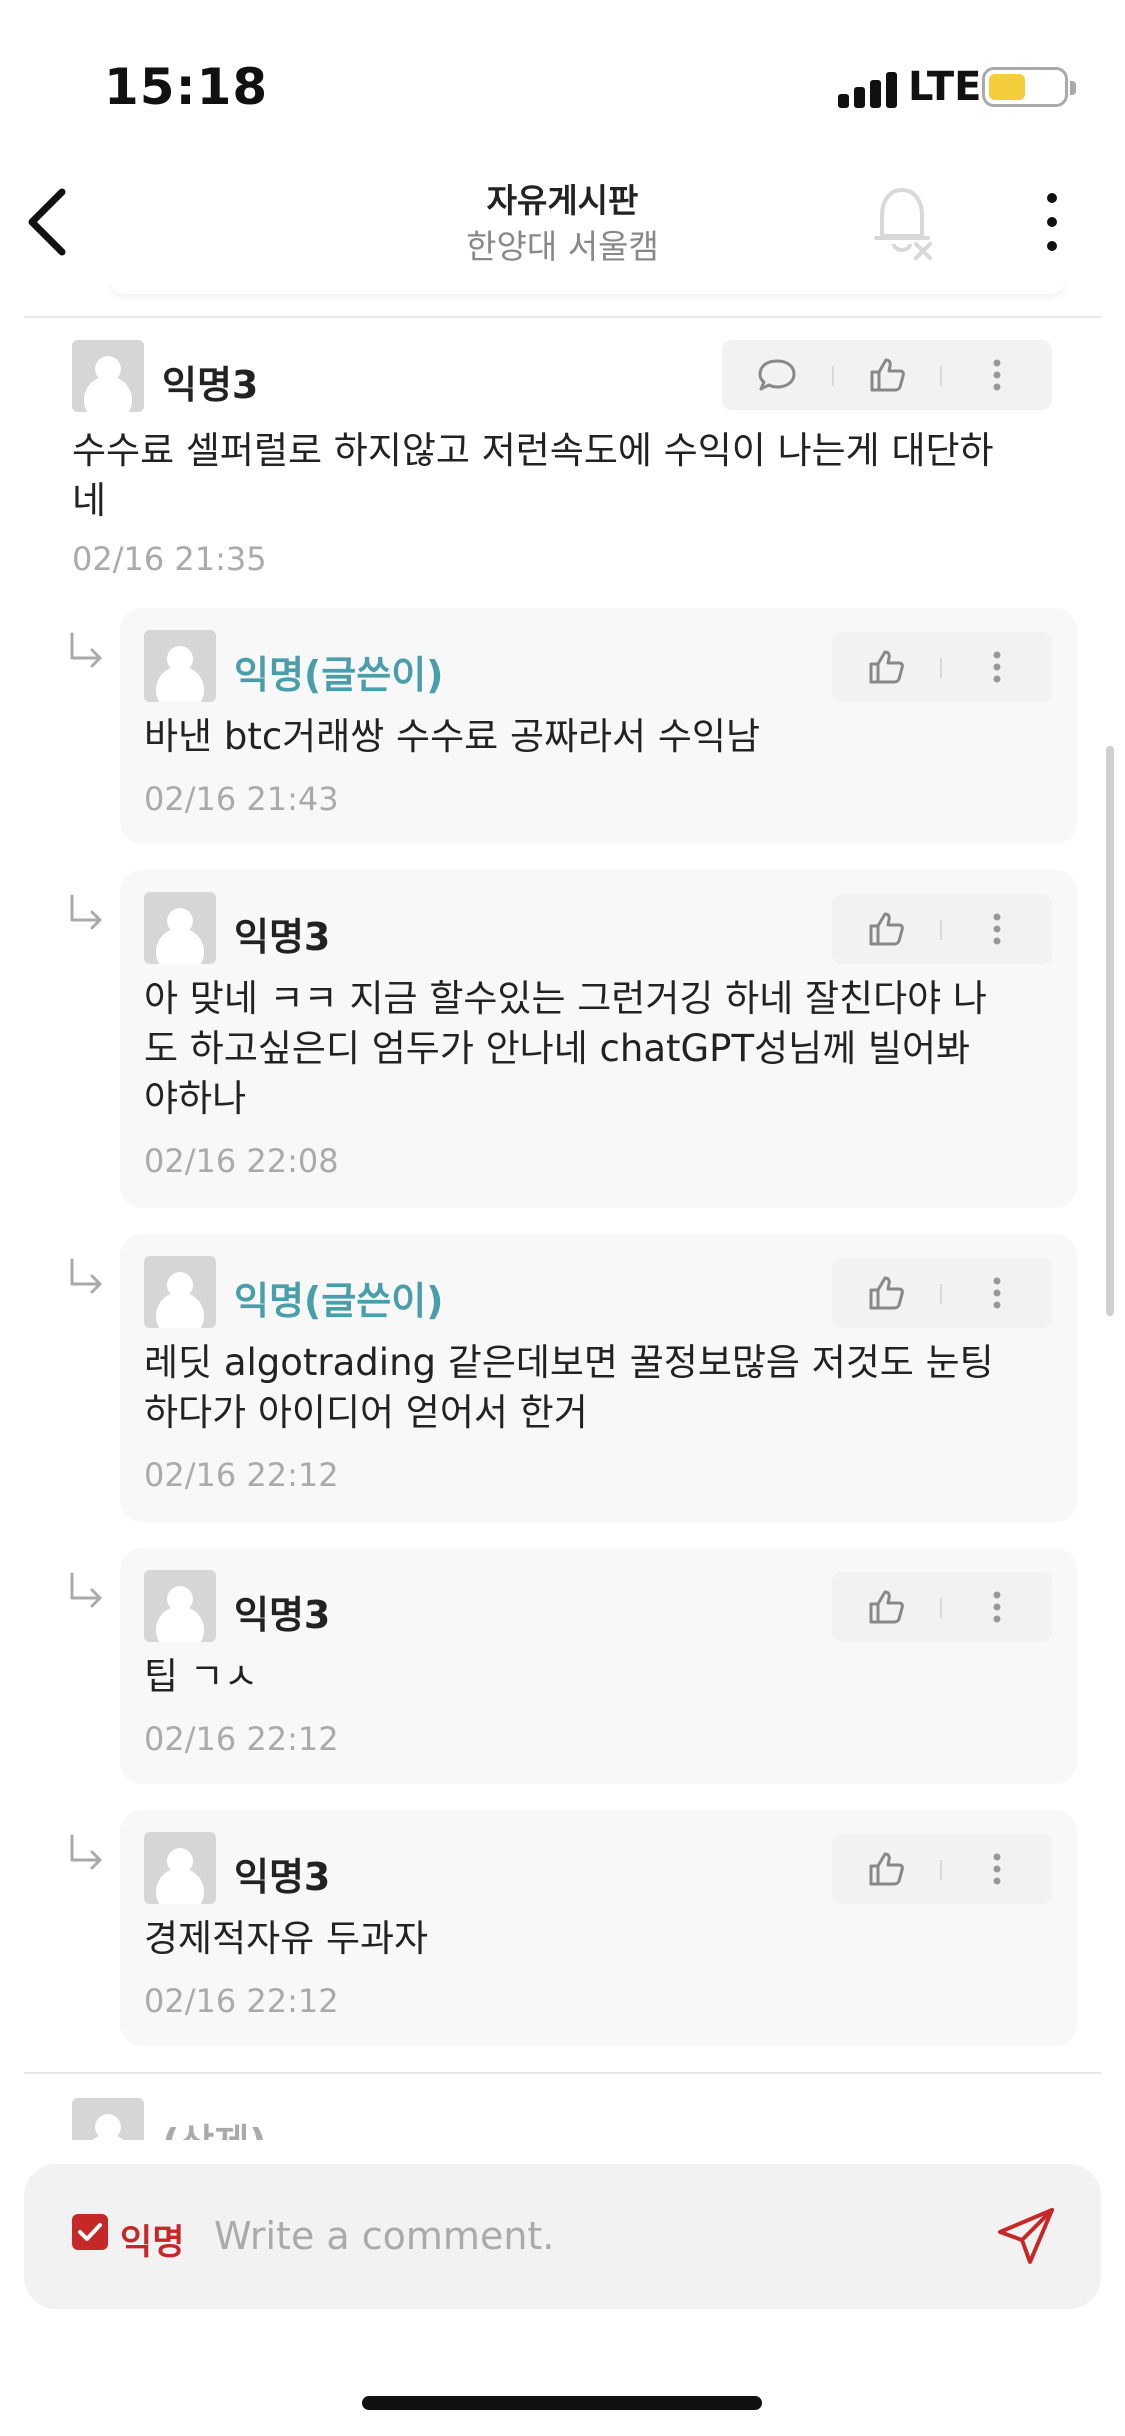 Image resolution: width=1125 pixels, height=2436 pixels. What do you see at coordinates (241, 799) in the screenshot?
I see `comment-time: 02/16 21:43` at bounding box center [241, 799].